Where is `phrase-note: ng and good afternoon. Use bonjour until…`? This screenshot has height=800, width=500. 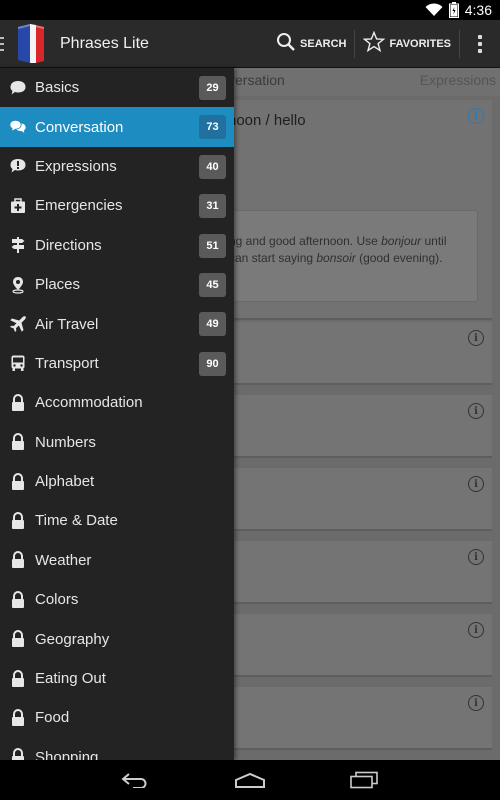
phrase-note: ng and good afternoon. Use bonjour until… is located at coordinates (353, 256).